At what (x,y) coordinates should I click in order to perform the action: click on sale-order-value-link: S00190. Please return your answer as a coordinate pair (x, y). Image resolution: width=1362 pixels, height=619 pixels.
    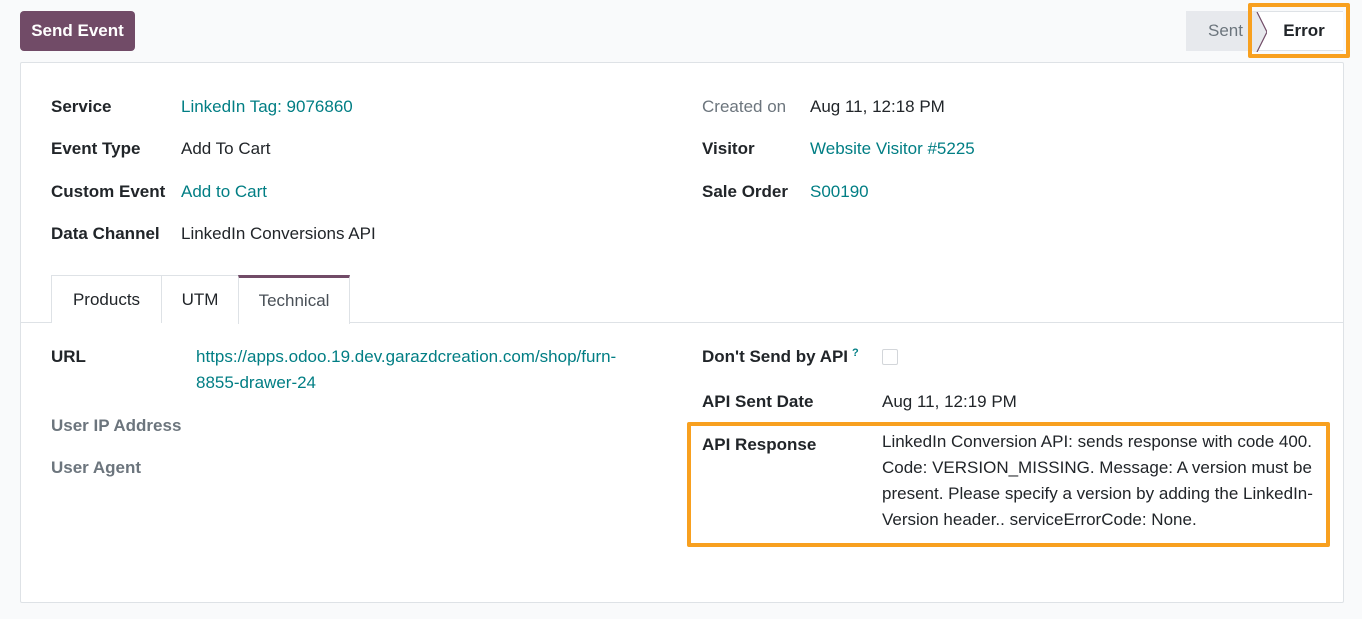
    Looking at the image, I should click on (839, 192).